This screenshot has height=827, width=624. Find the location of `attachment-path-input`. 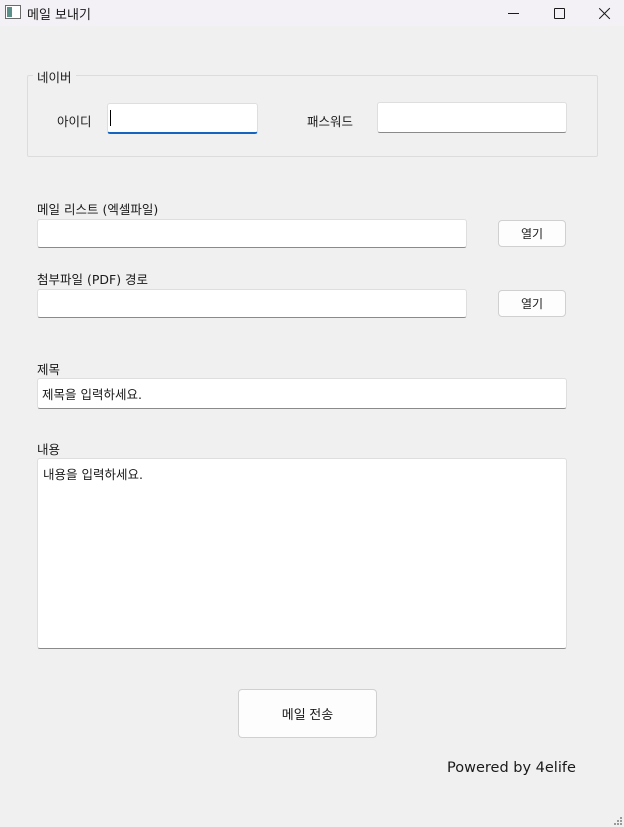

attachment-path-input is located at coordinates (252, 303).